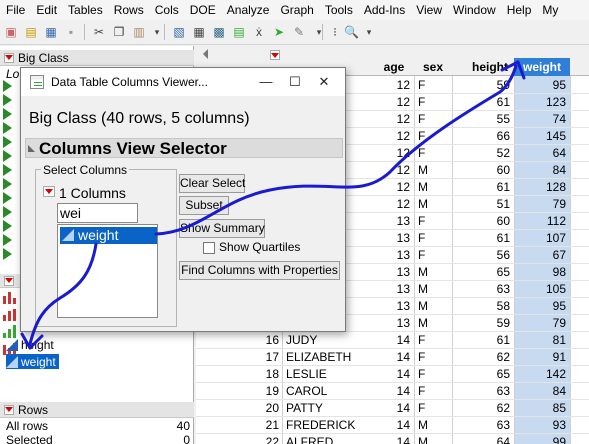 Image resolution: width=589 pixels, height=444 pixels. I want to click on cell-height: 66, so click(482, 136).